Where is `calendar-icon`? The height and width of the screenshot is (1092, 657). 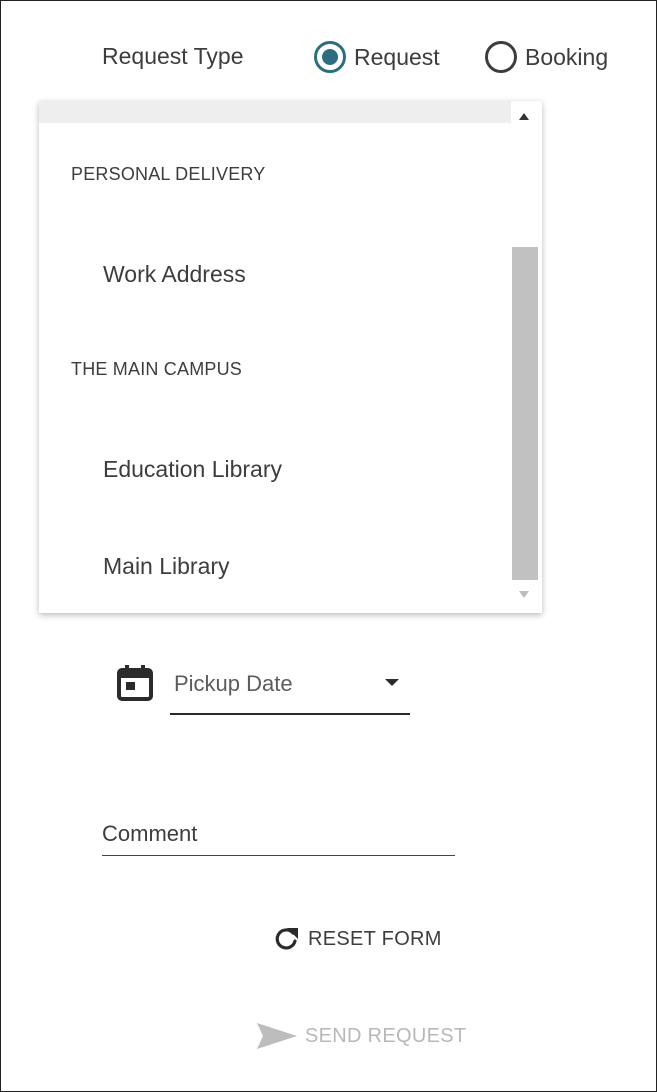 calendar-icon is located at coordinates (135, 683).